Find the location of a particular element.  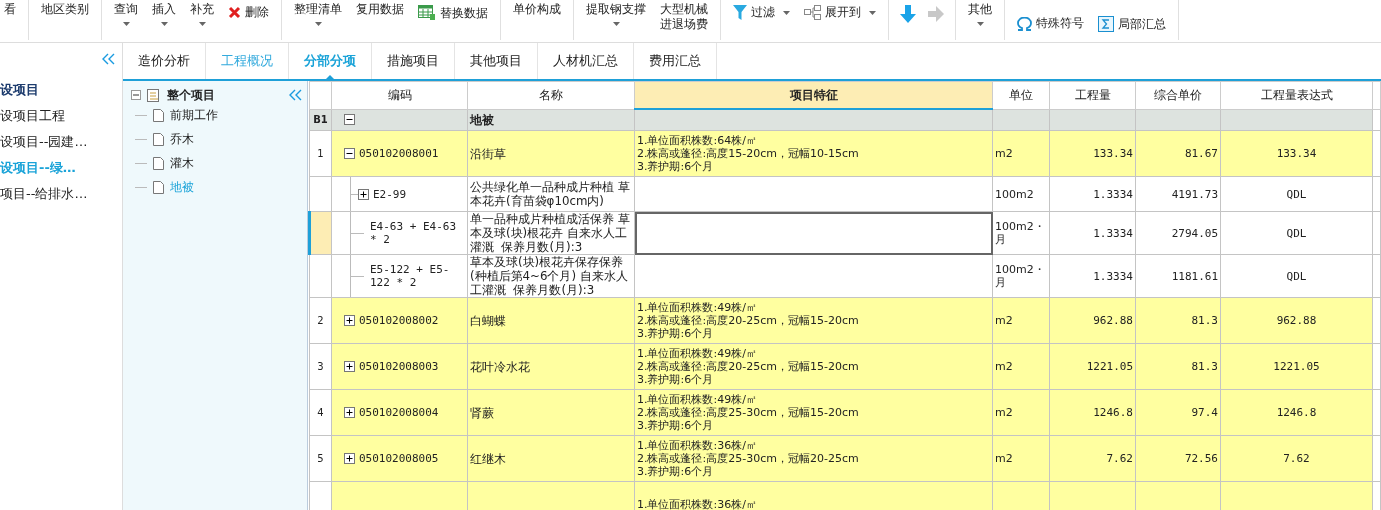

price-cell: 4191.73 is located at coordinates (1178, 194).